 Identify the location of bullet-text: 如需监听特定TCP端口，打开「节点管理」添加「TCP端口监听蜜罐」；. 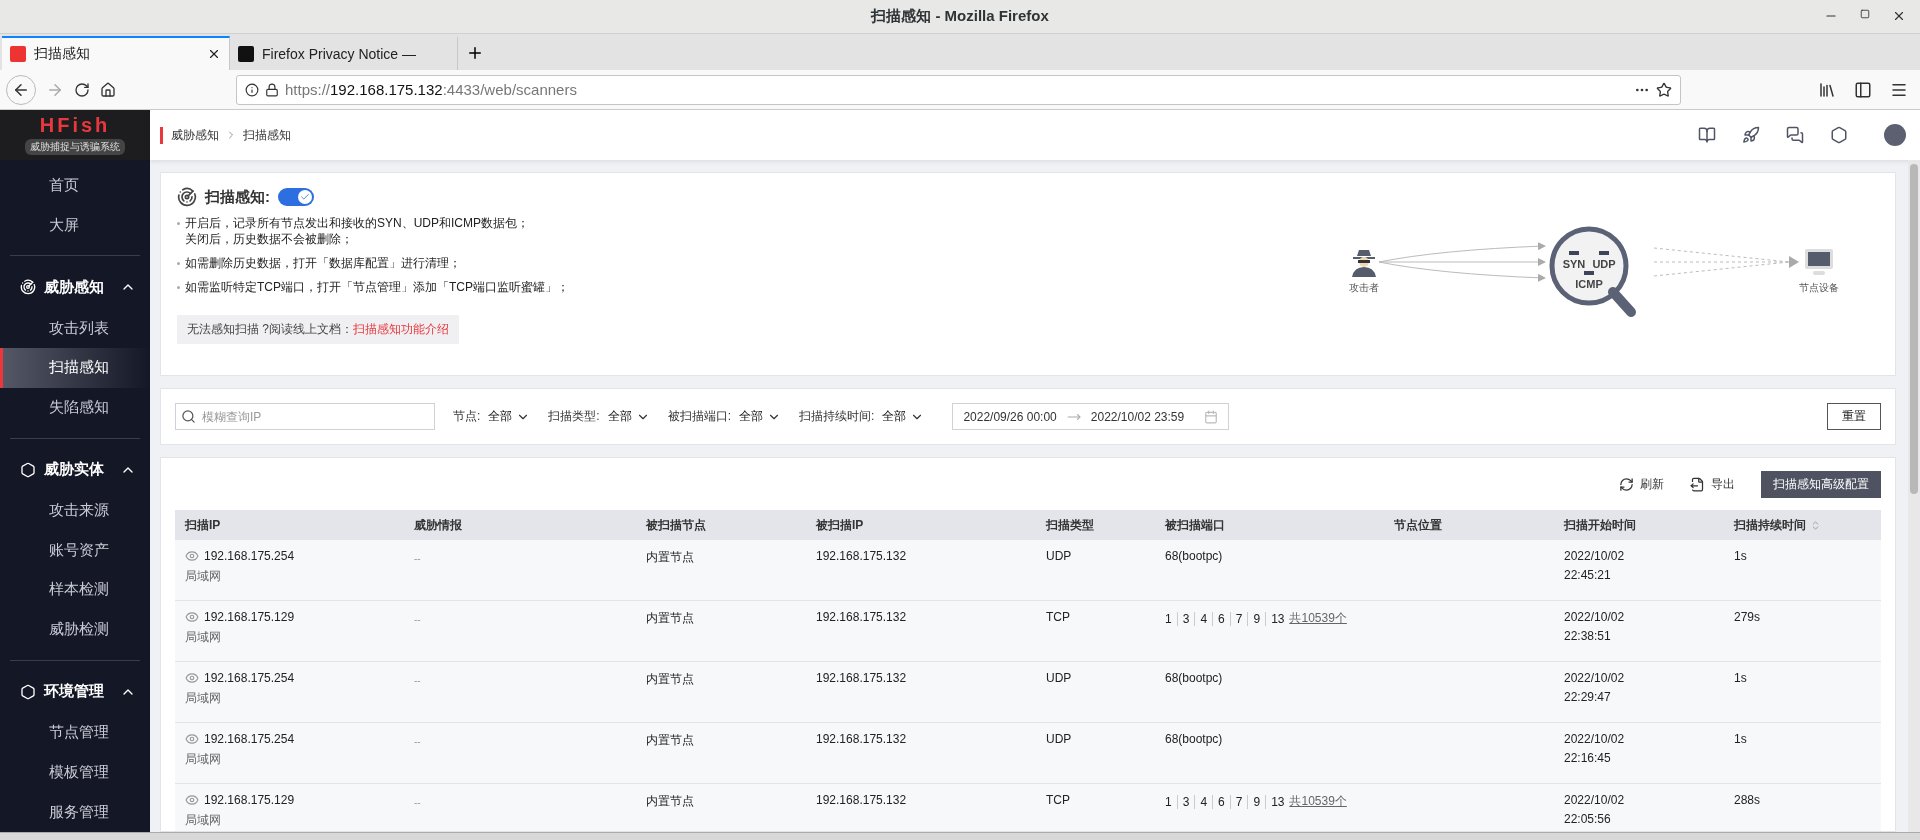
(377, 287).